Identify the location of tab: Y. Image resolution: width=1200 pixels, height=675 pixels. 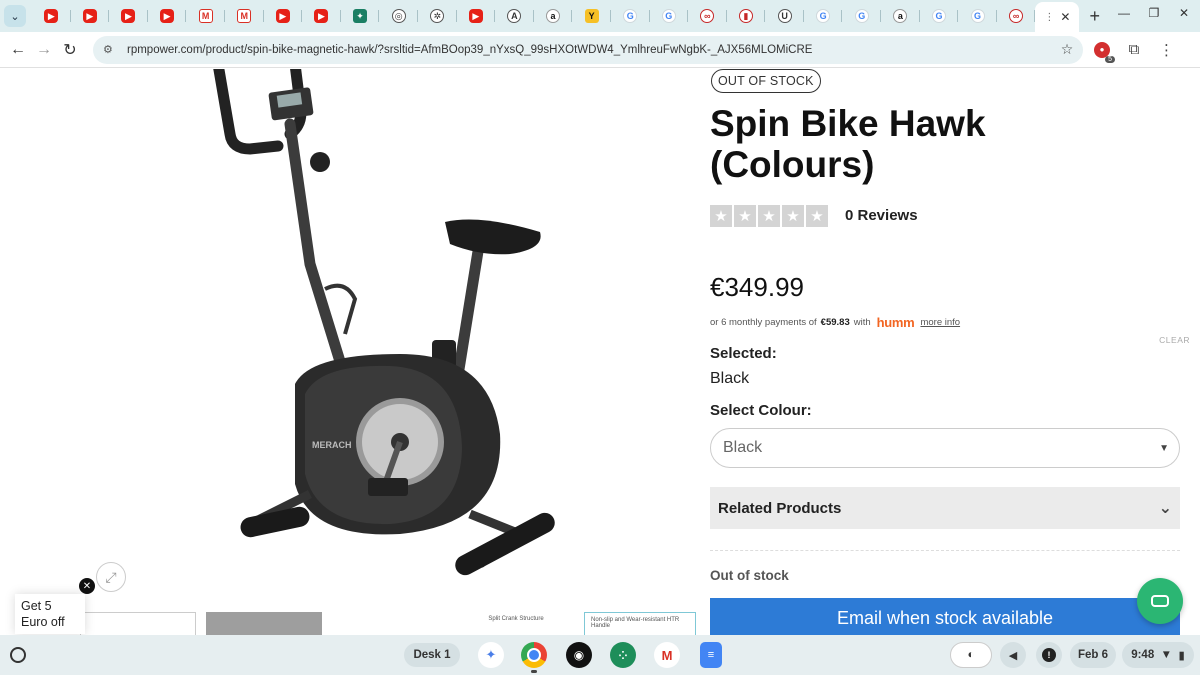
(591, 16).